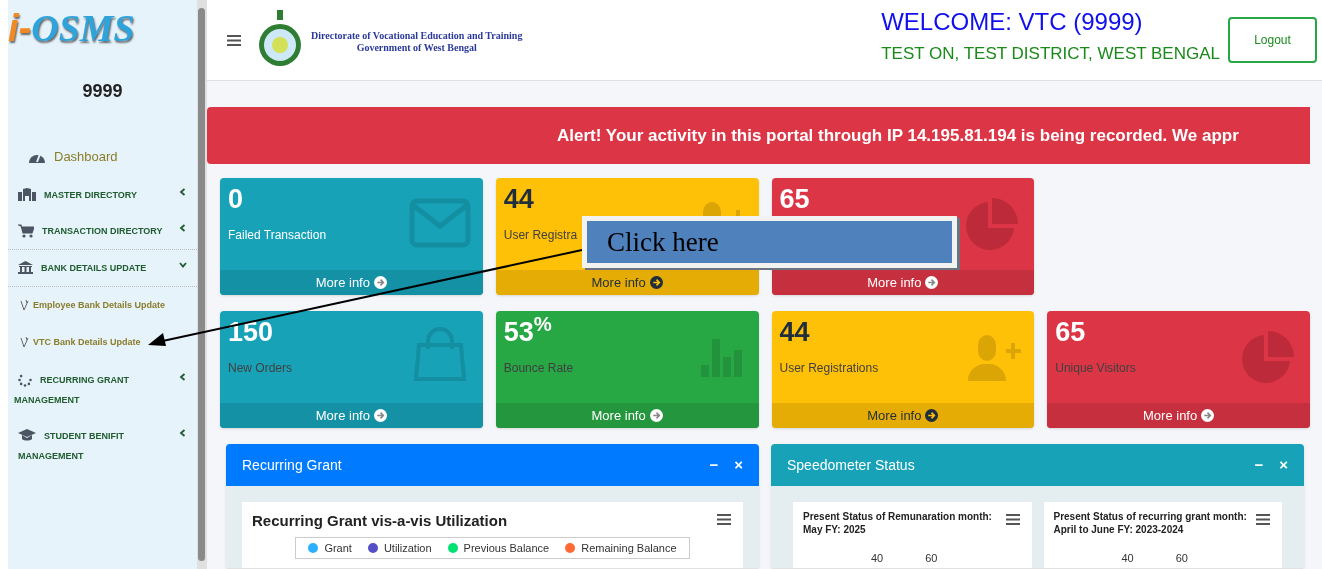 The width and height of the screenshot is (1322, 569). Describe the element at coordinates (629, 548) in the screenshot. I see `legend-label: Remaining Balance` at that location.